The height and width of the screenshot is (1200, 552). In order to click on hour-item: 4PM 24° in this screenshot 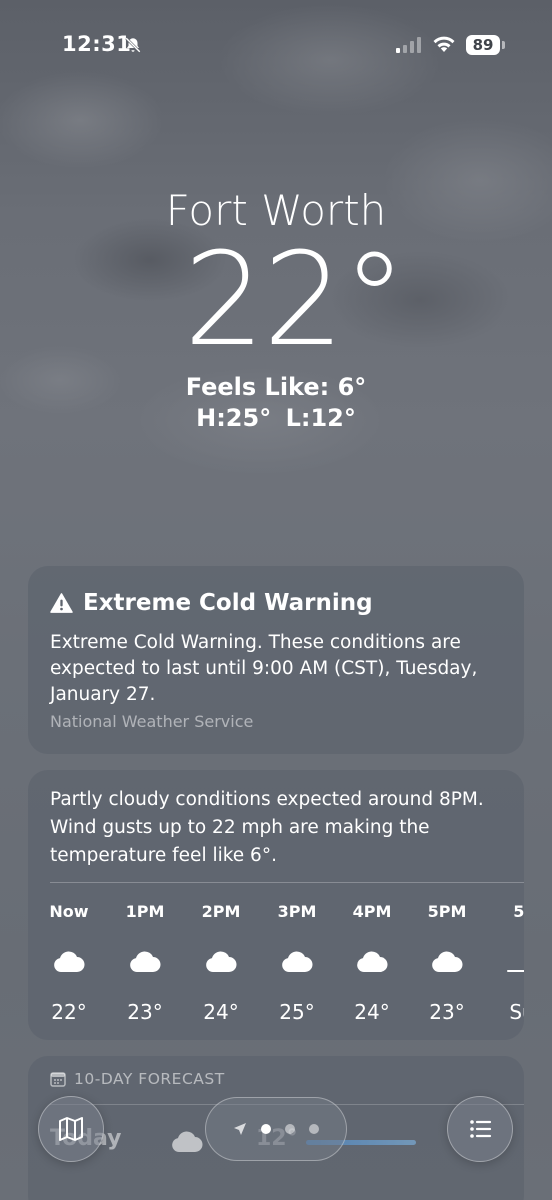, I will do `click(372, 958)`.